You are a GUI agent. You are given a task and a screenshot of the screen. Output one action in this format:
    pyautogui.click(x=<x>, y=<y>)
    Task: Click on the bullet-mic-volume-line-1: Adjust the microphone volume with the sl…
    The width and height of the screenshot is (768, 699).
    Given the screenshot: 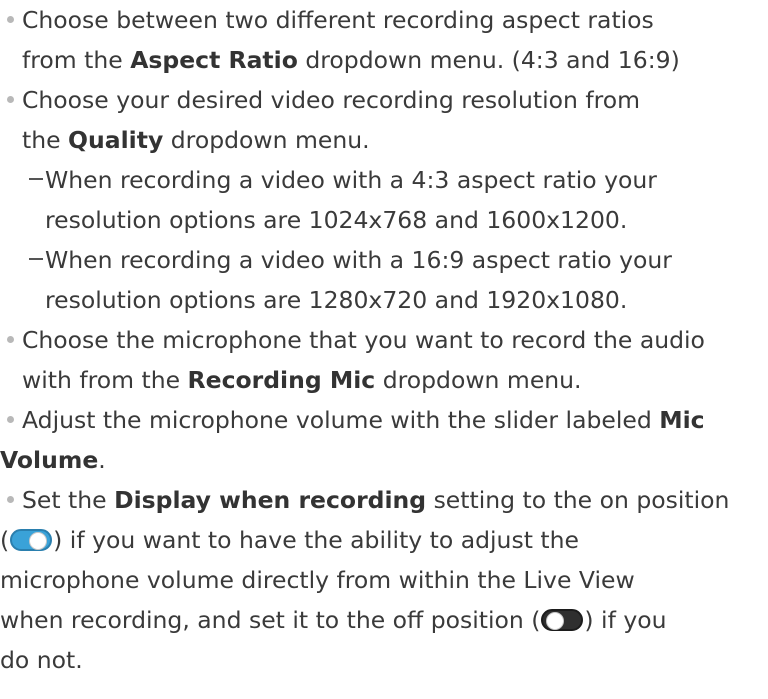 What is the action you would take?
    pyautogui.click(x=363, y=420)
    